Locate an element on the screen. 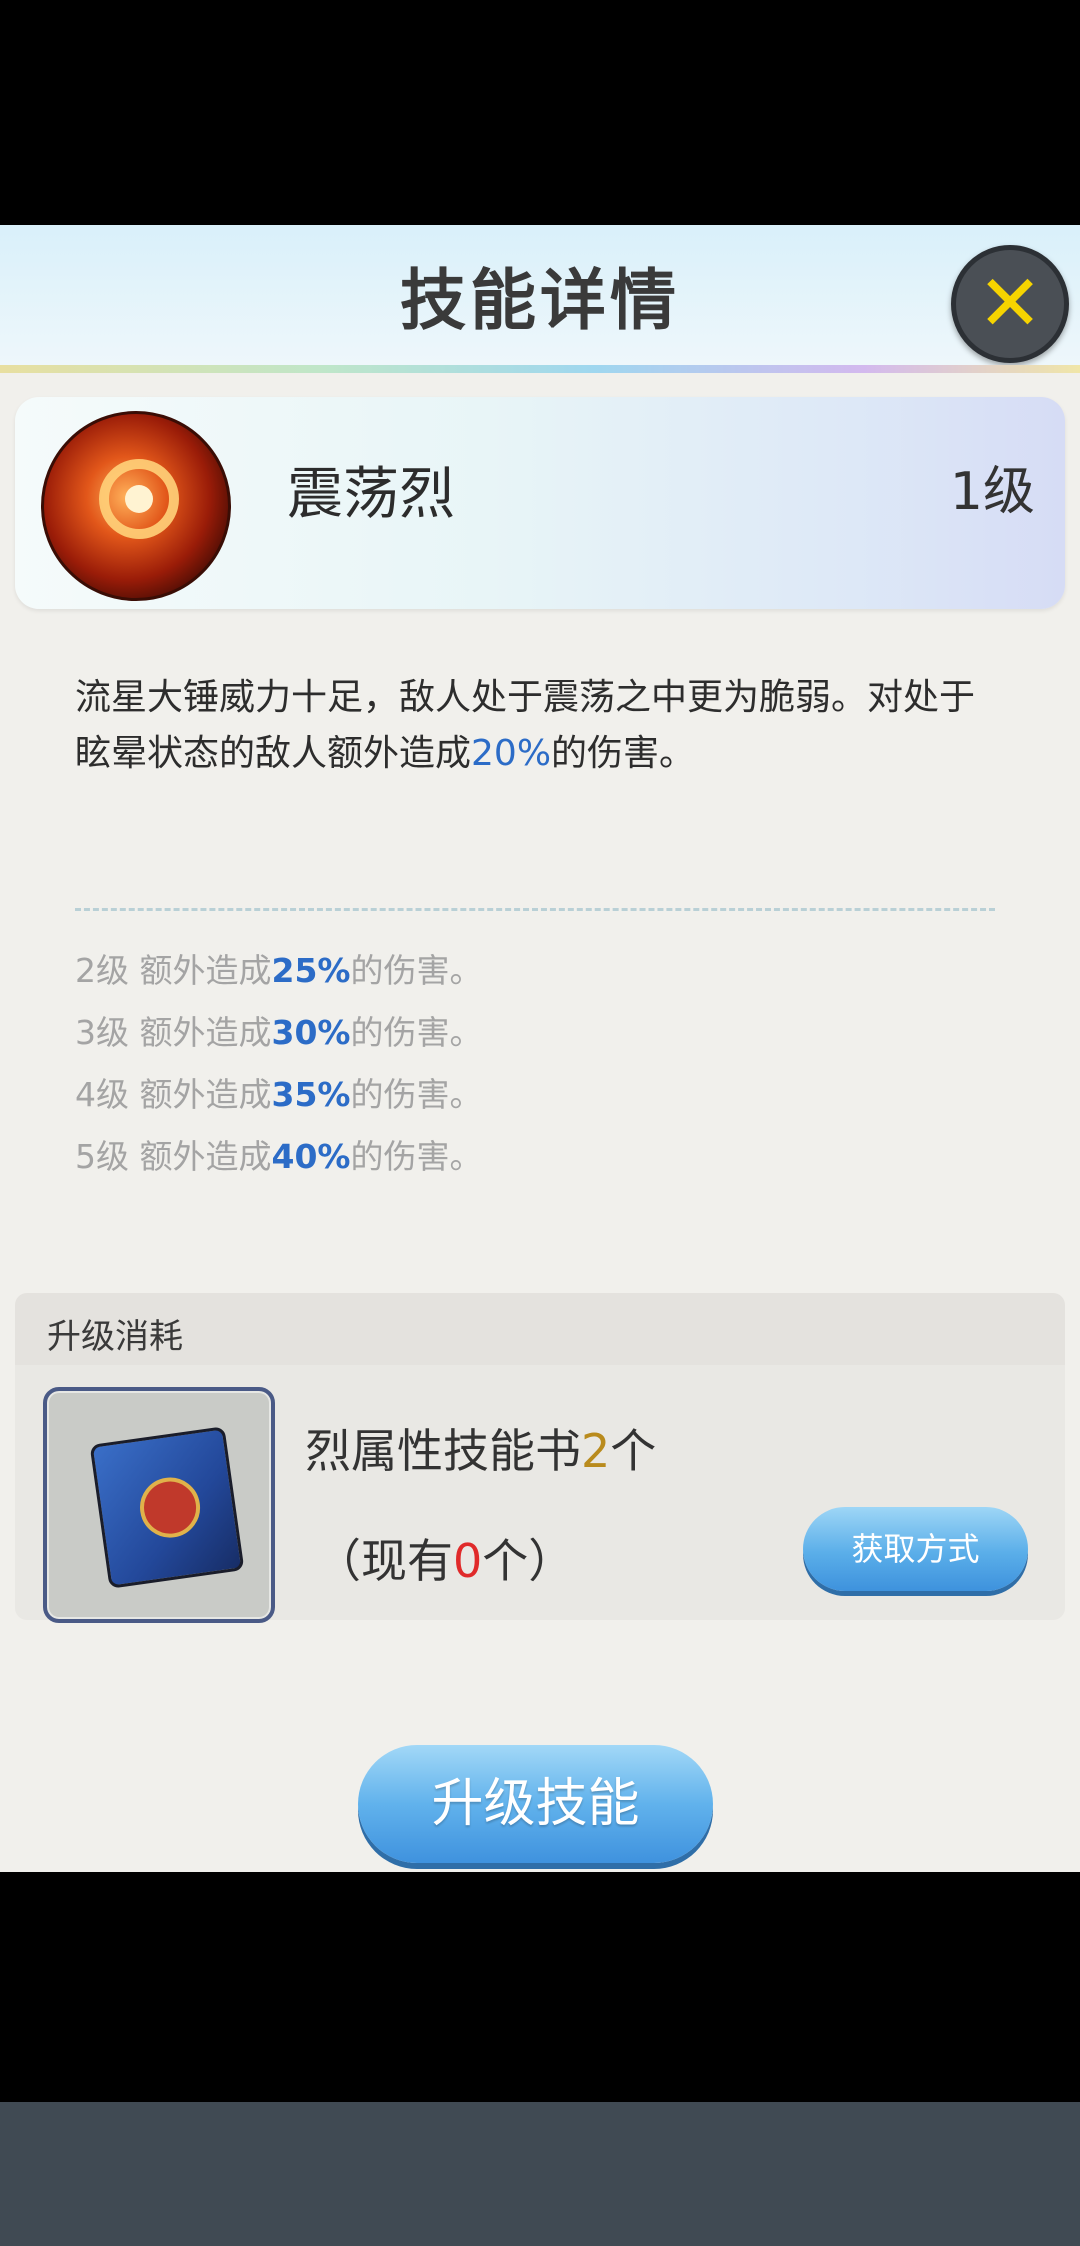 The height and width of the screenshot is (2246, 1080). level-label: 5级 is located at coordinates (102, 1156).